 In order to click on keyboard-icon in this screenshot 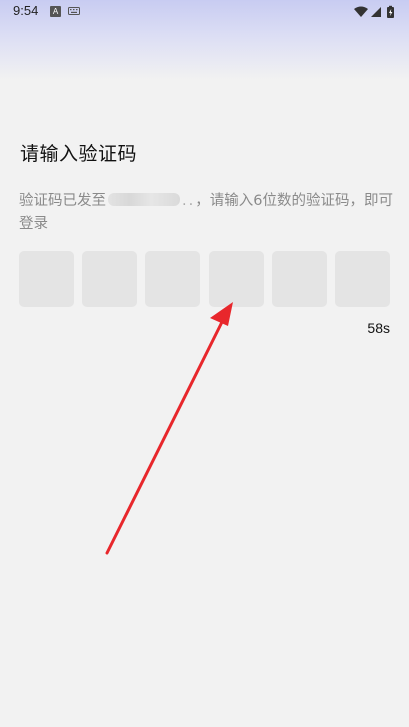, I will do `click(74, 11)`.